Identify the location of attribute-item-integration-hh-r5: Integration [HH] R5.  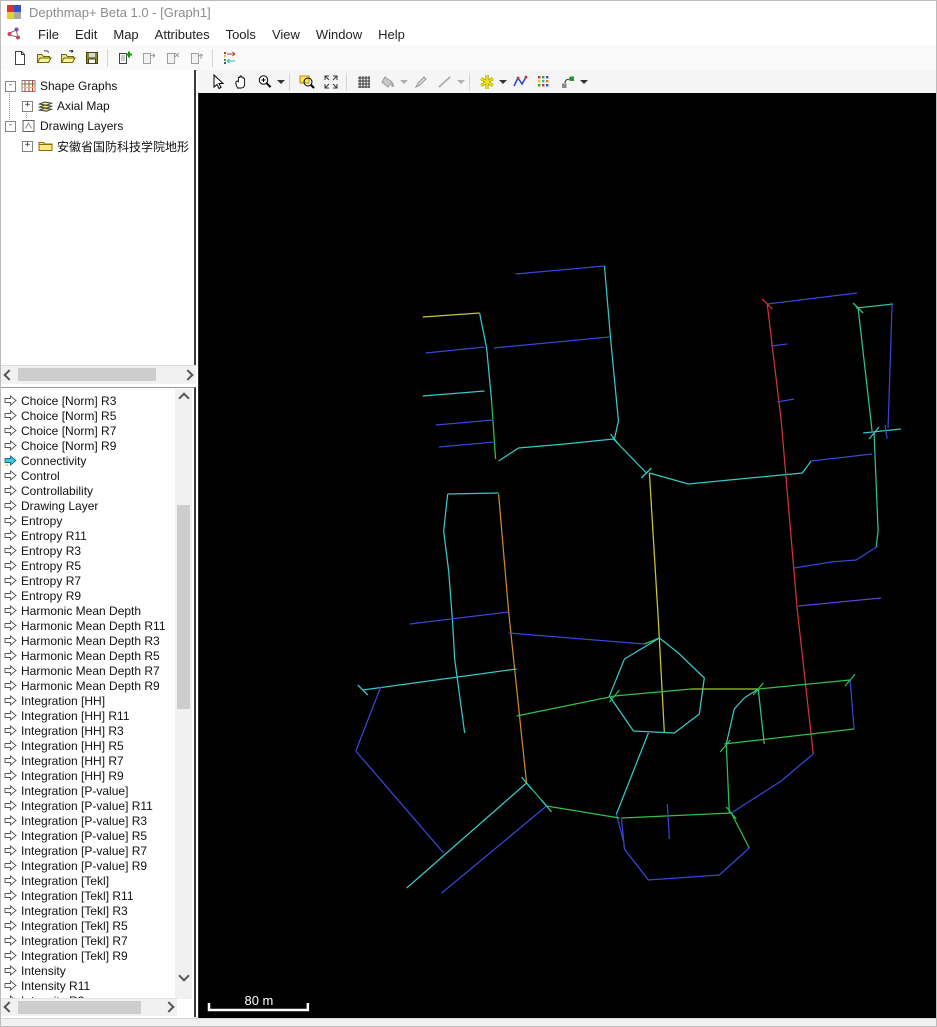
(89, 745).